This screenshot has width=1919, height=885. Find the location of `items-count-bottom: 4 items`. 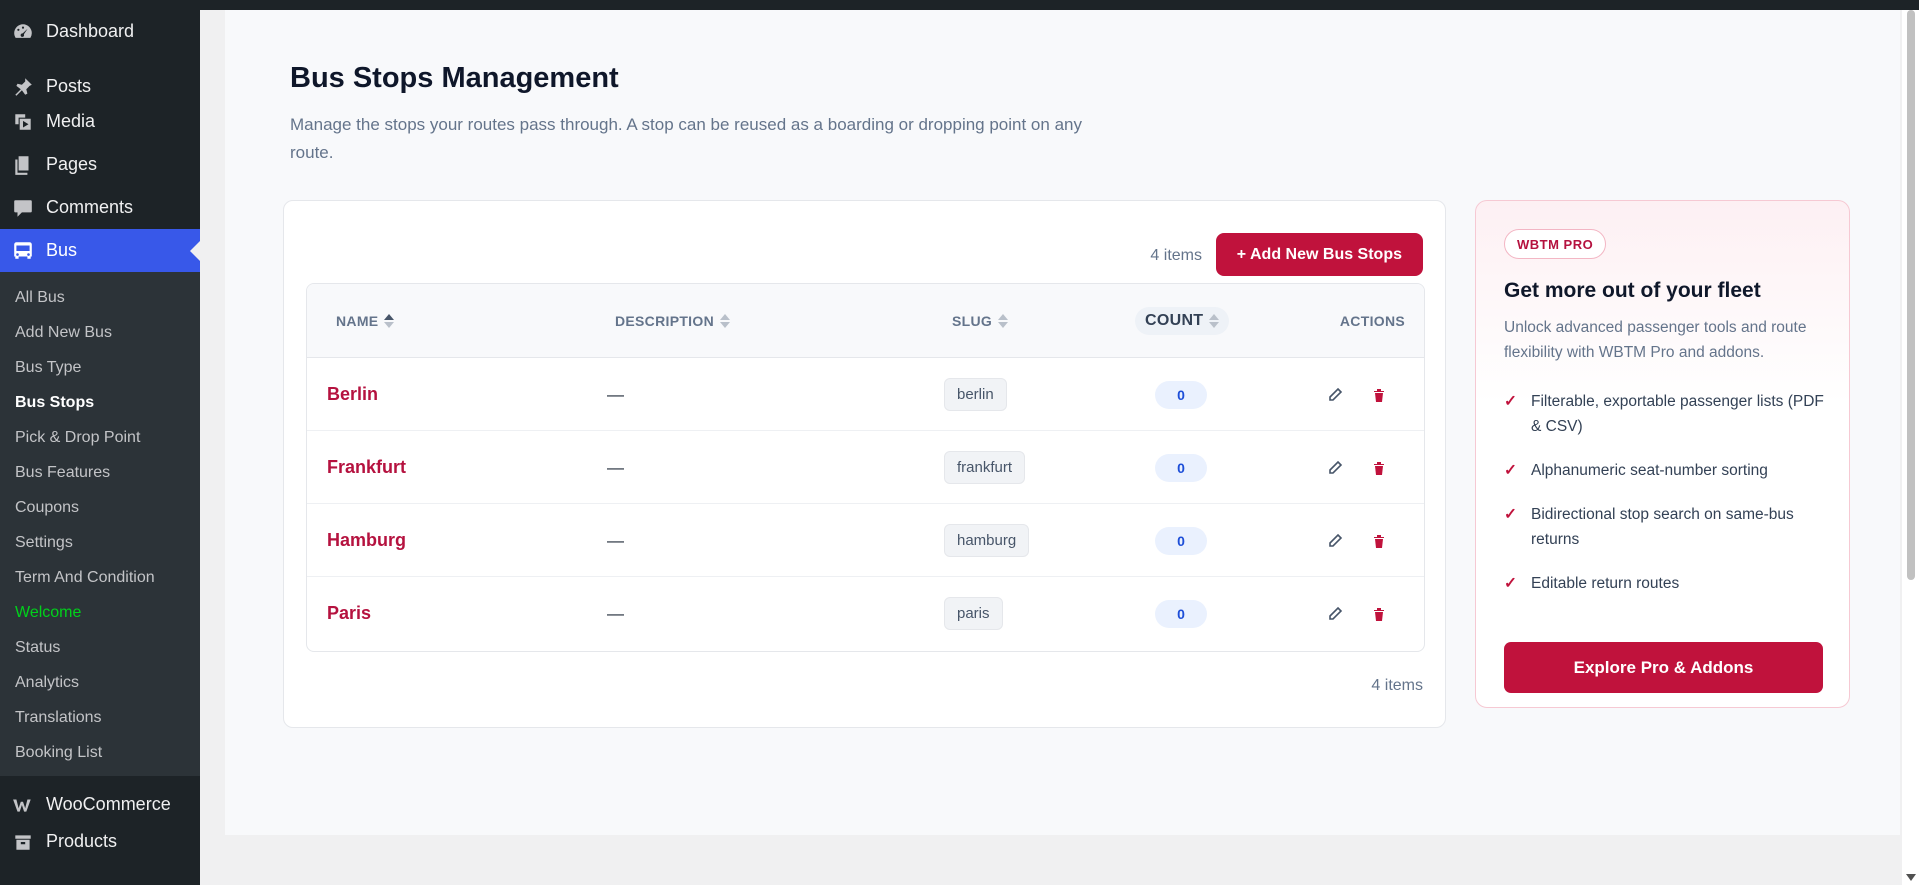

items-count-bottom: 4 items is located at coordinates (1397, 685).